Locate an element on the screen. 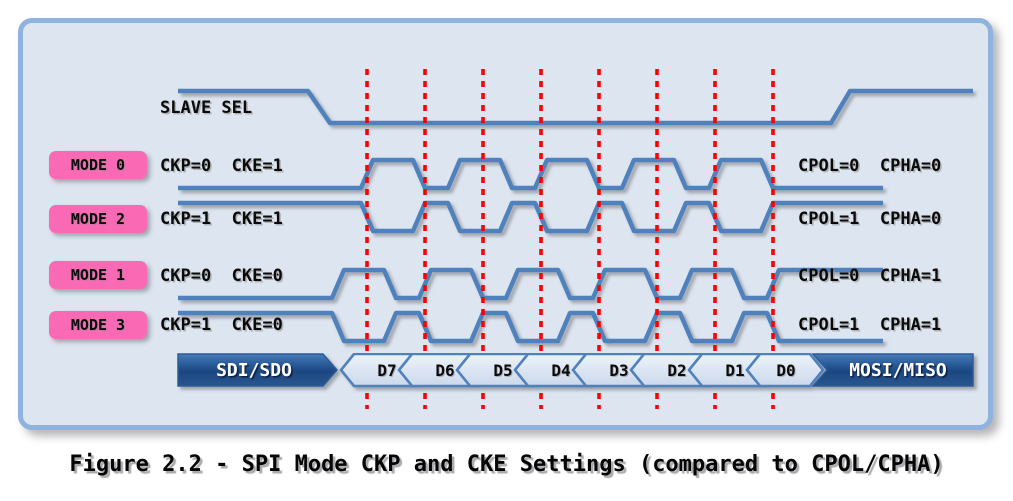 The height and width of the screenshot is (501, 1013). mode-badge-label: MODE 2 is located at coordinates (98, 219).